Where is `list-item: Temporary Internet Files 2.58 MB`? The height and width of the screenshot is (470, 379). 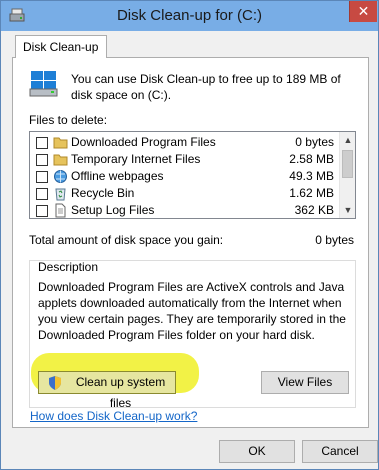 list-item: Temporary Internet Files 2.58 MB is located at coordinates (185, 159).